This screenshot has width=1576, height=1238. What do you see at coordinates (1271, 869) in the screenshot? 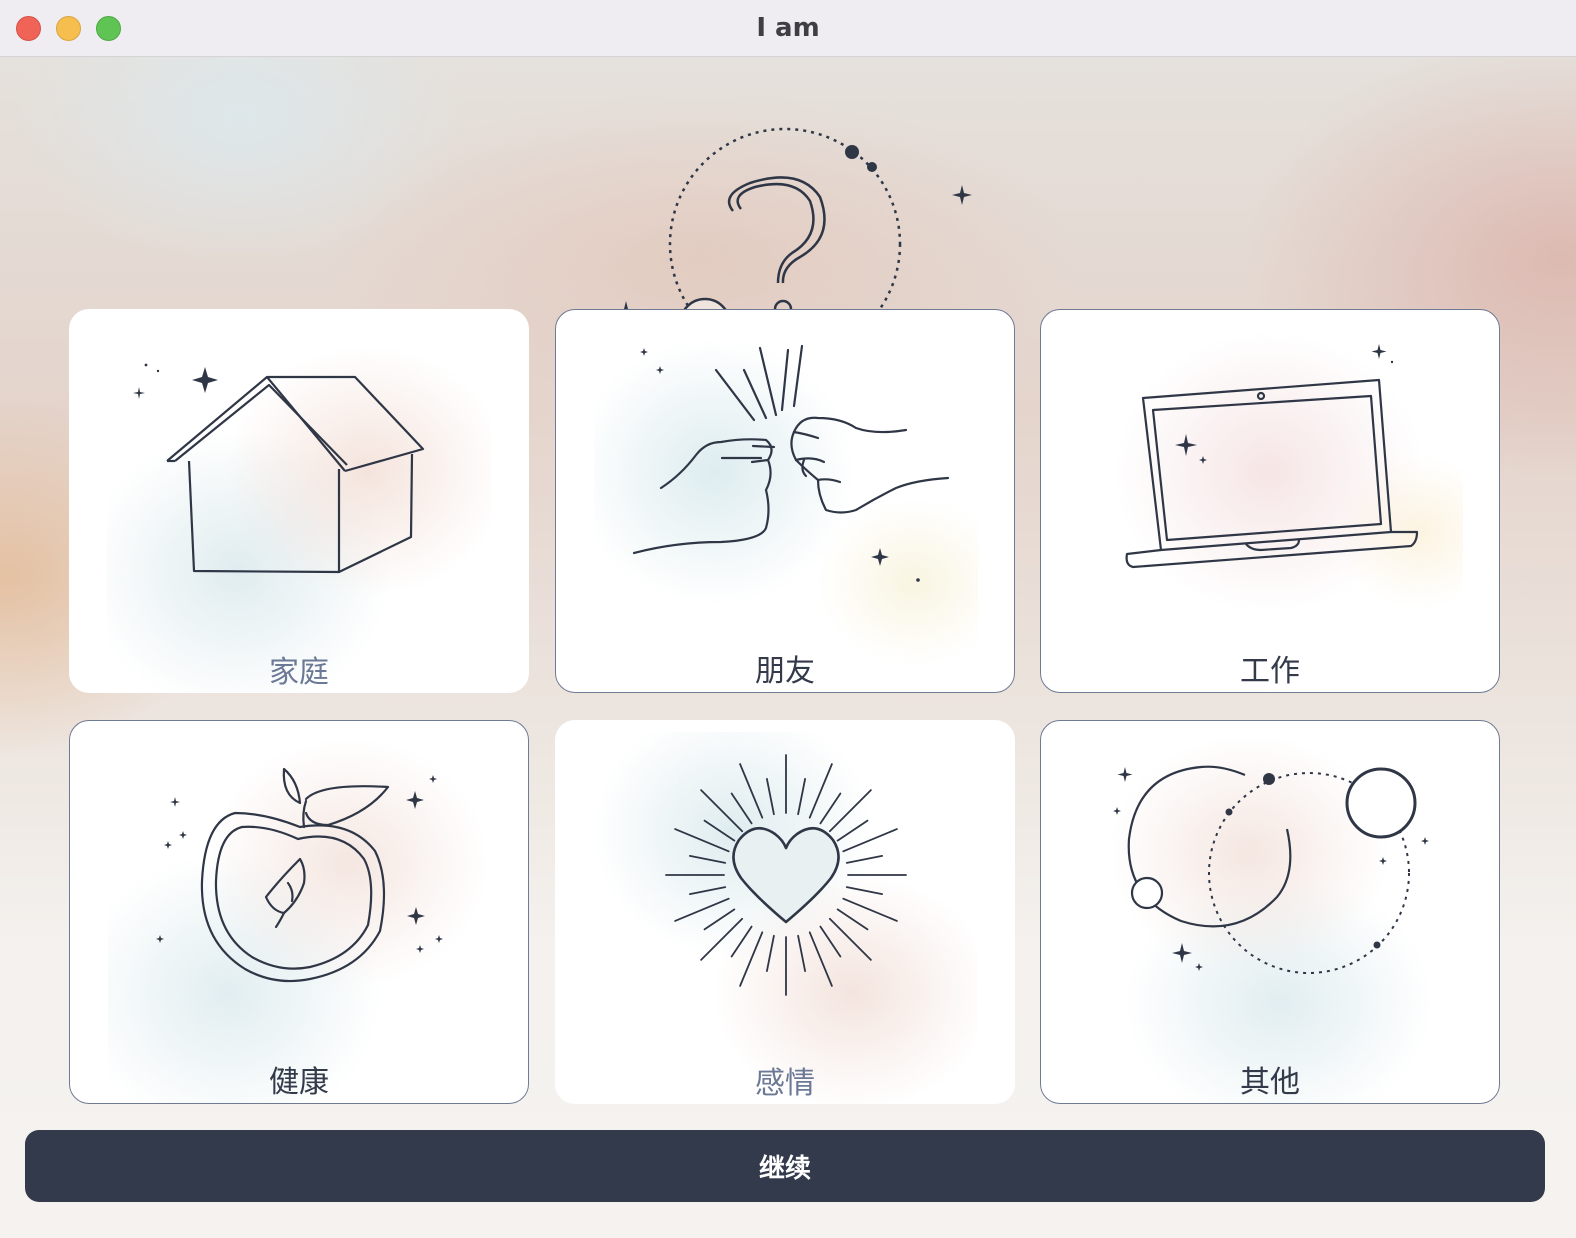
I see `orbit-icon` at bounding box center [1271, 869].